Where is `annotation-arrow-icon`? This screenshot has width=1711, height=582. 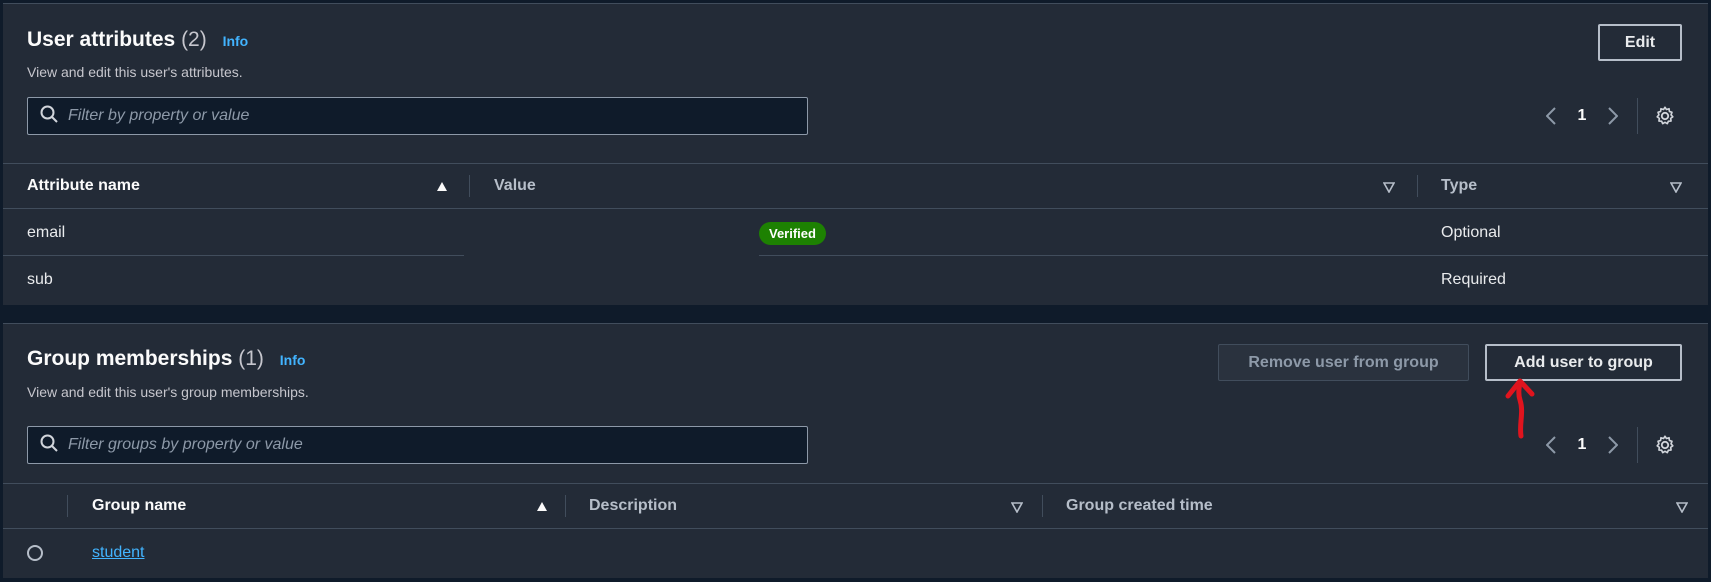
annotation-arrow-icon is located at coordinates (1520, 410).